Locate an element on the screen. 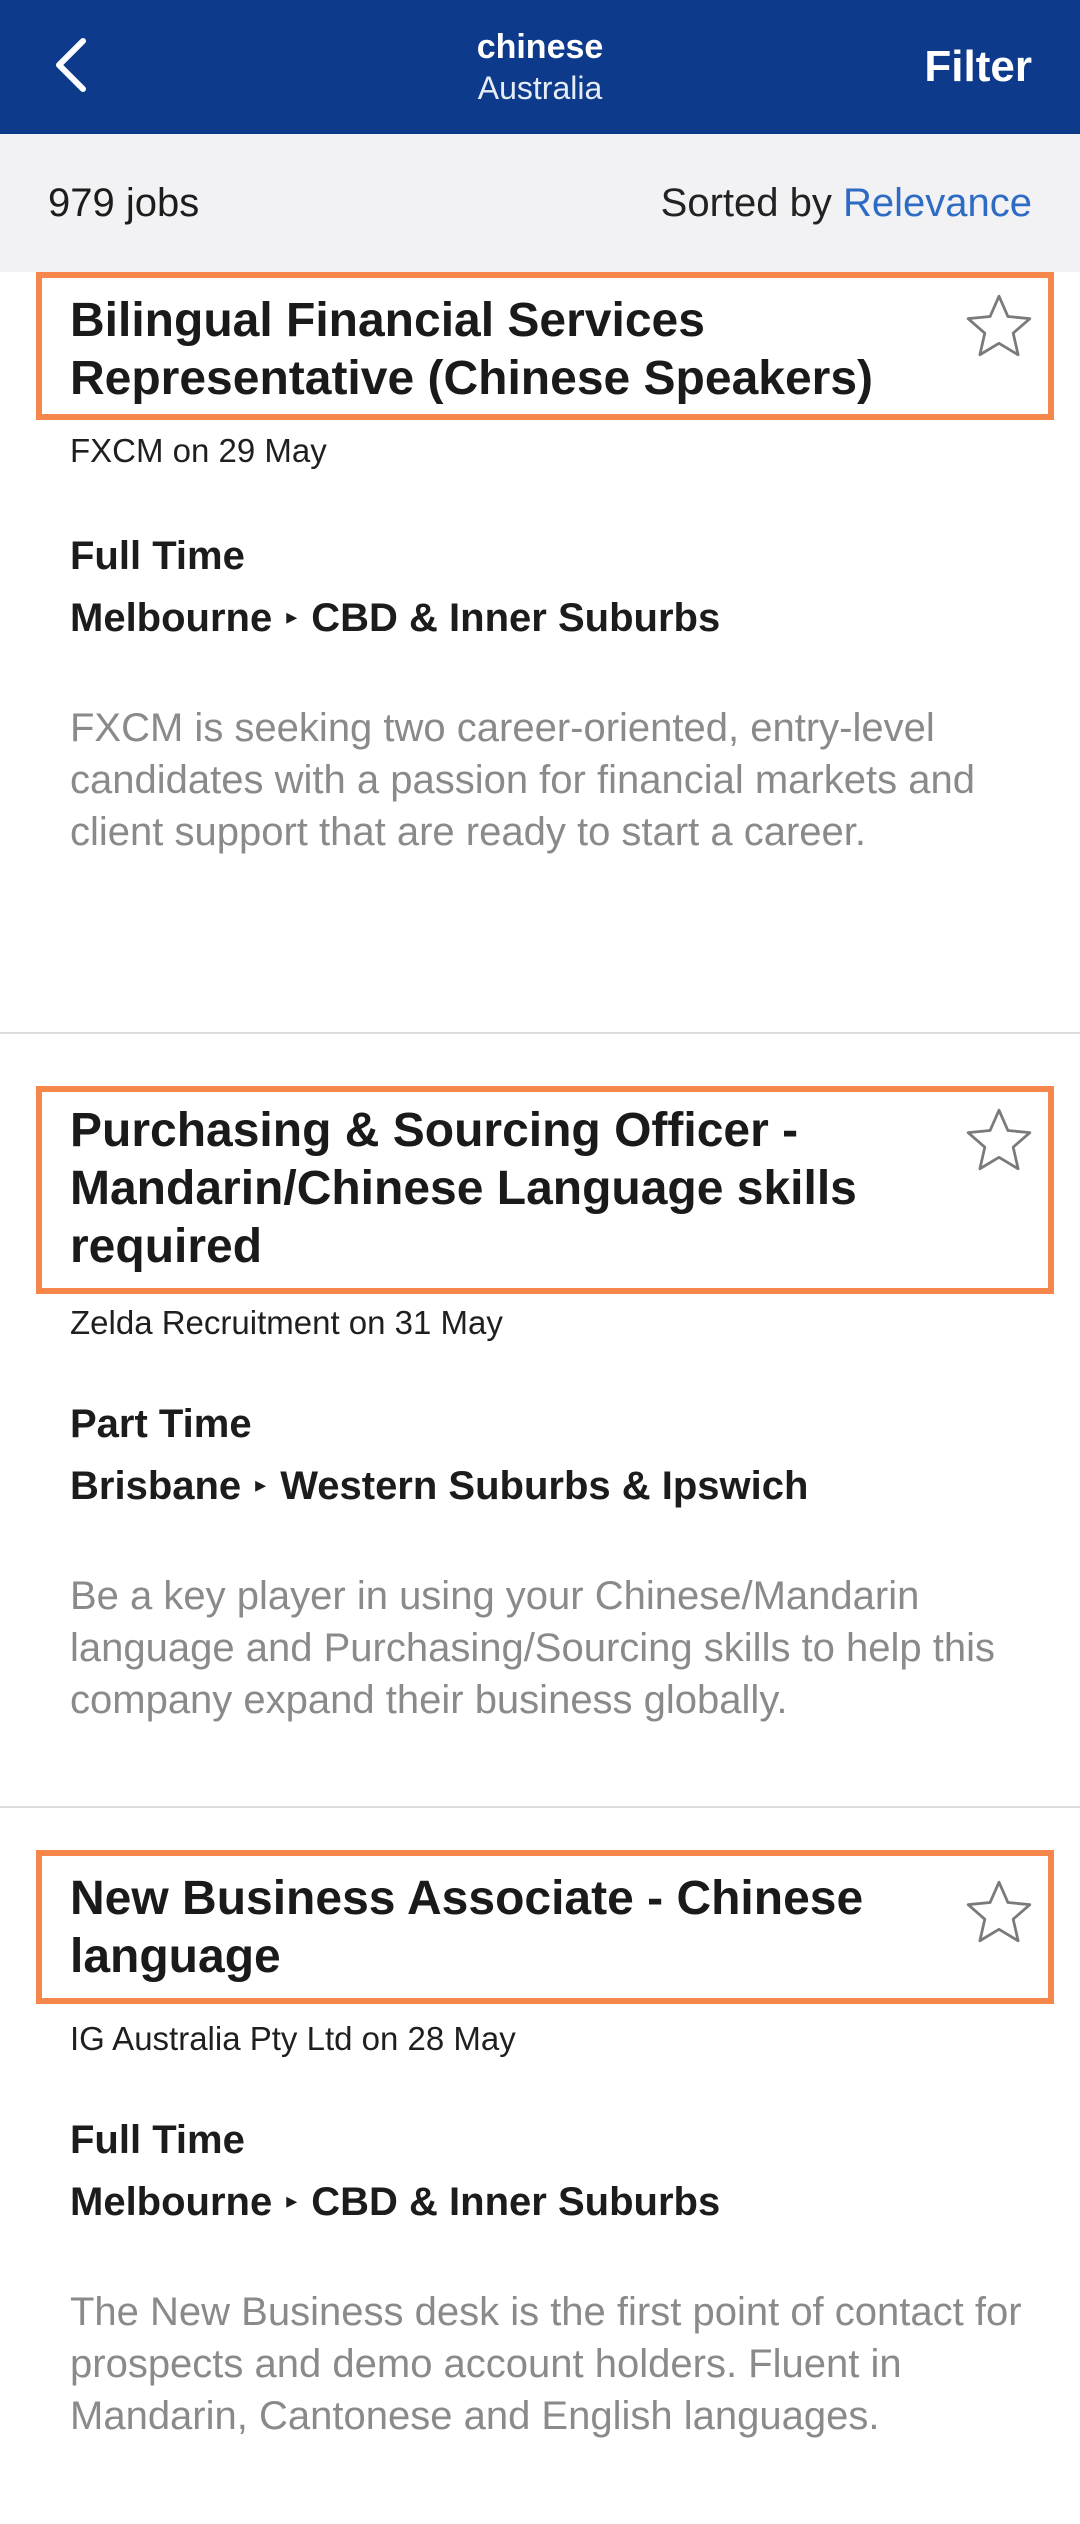 This screenshot has width=1080, height=2524. navigation-bar: chinese Australia Filter is located at coordinates (540, 67).